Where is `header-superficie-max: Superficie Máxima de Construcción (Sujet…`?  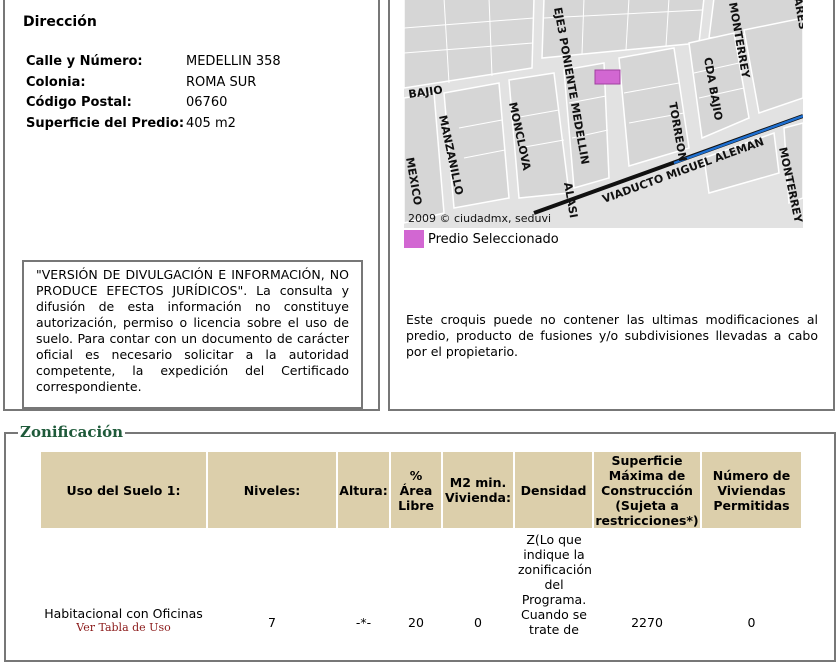
header-superficie-max: Superficie Máxima de Construcción (Sujet… is located at coordinates (647, 490).